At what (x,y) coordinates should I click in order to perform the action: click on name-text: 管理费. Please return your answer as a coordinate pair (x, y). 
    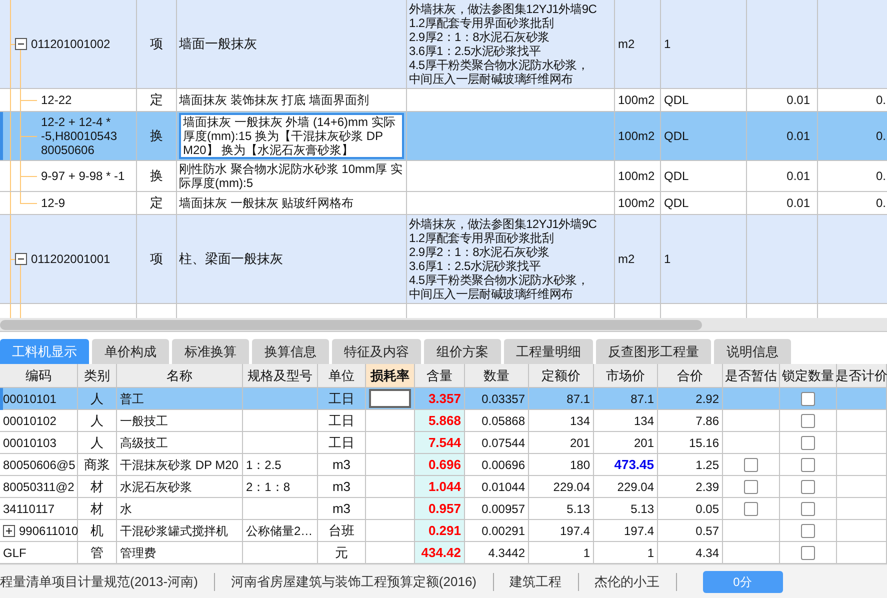
    Looking at the image, I should click on (138, 553).